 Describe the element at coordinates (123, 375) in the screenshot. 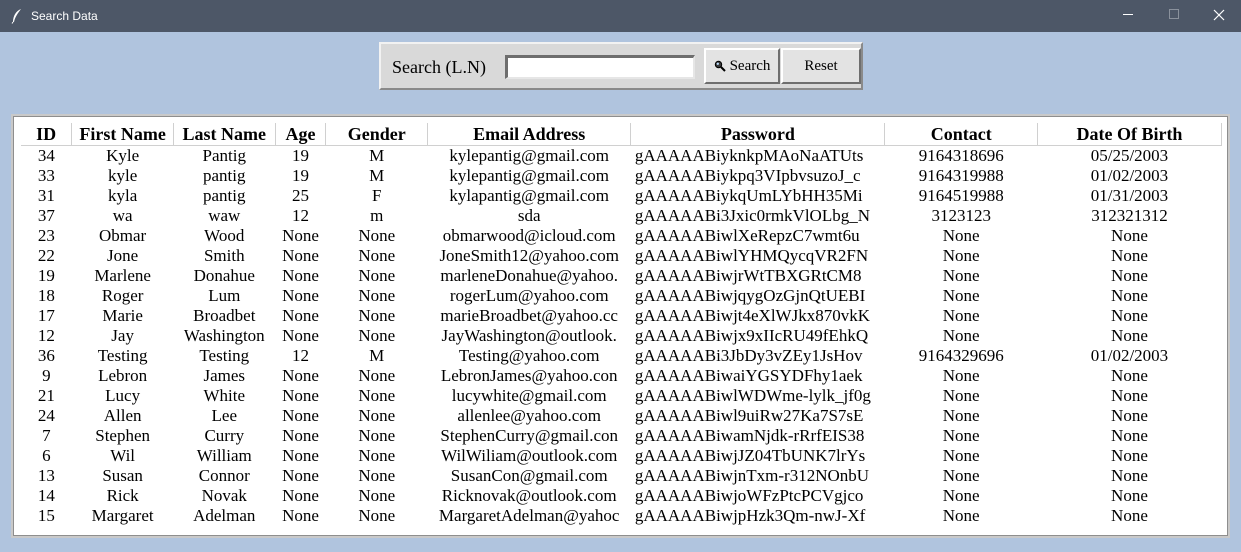

I see `cell-first-name: Lebron` at that location.